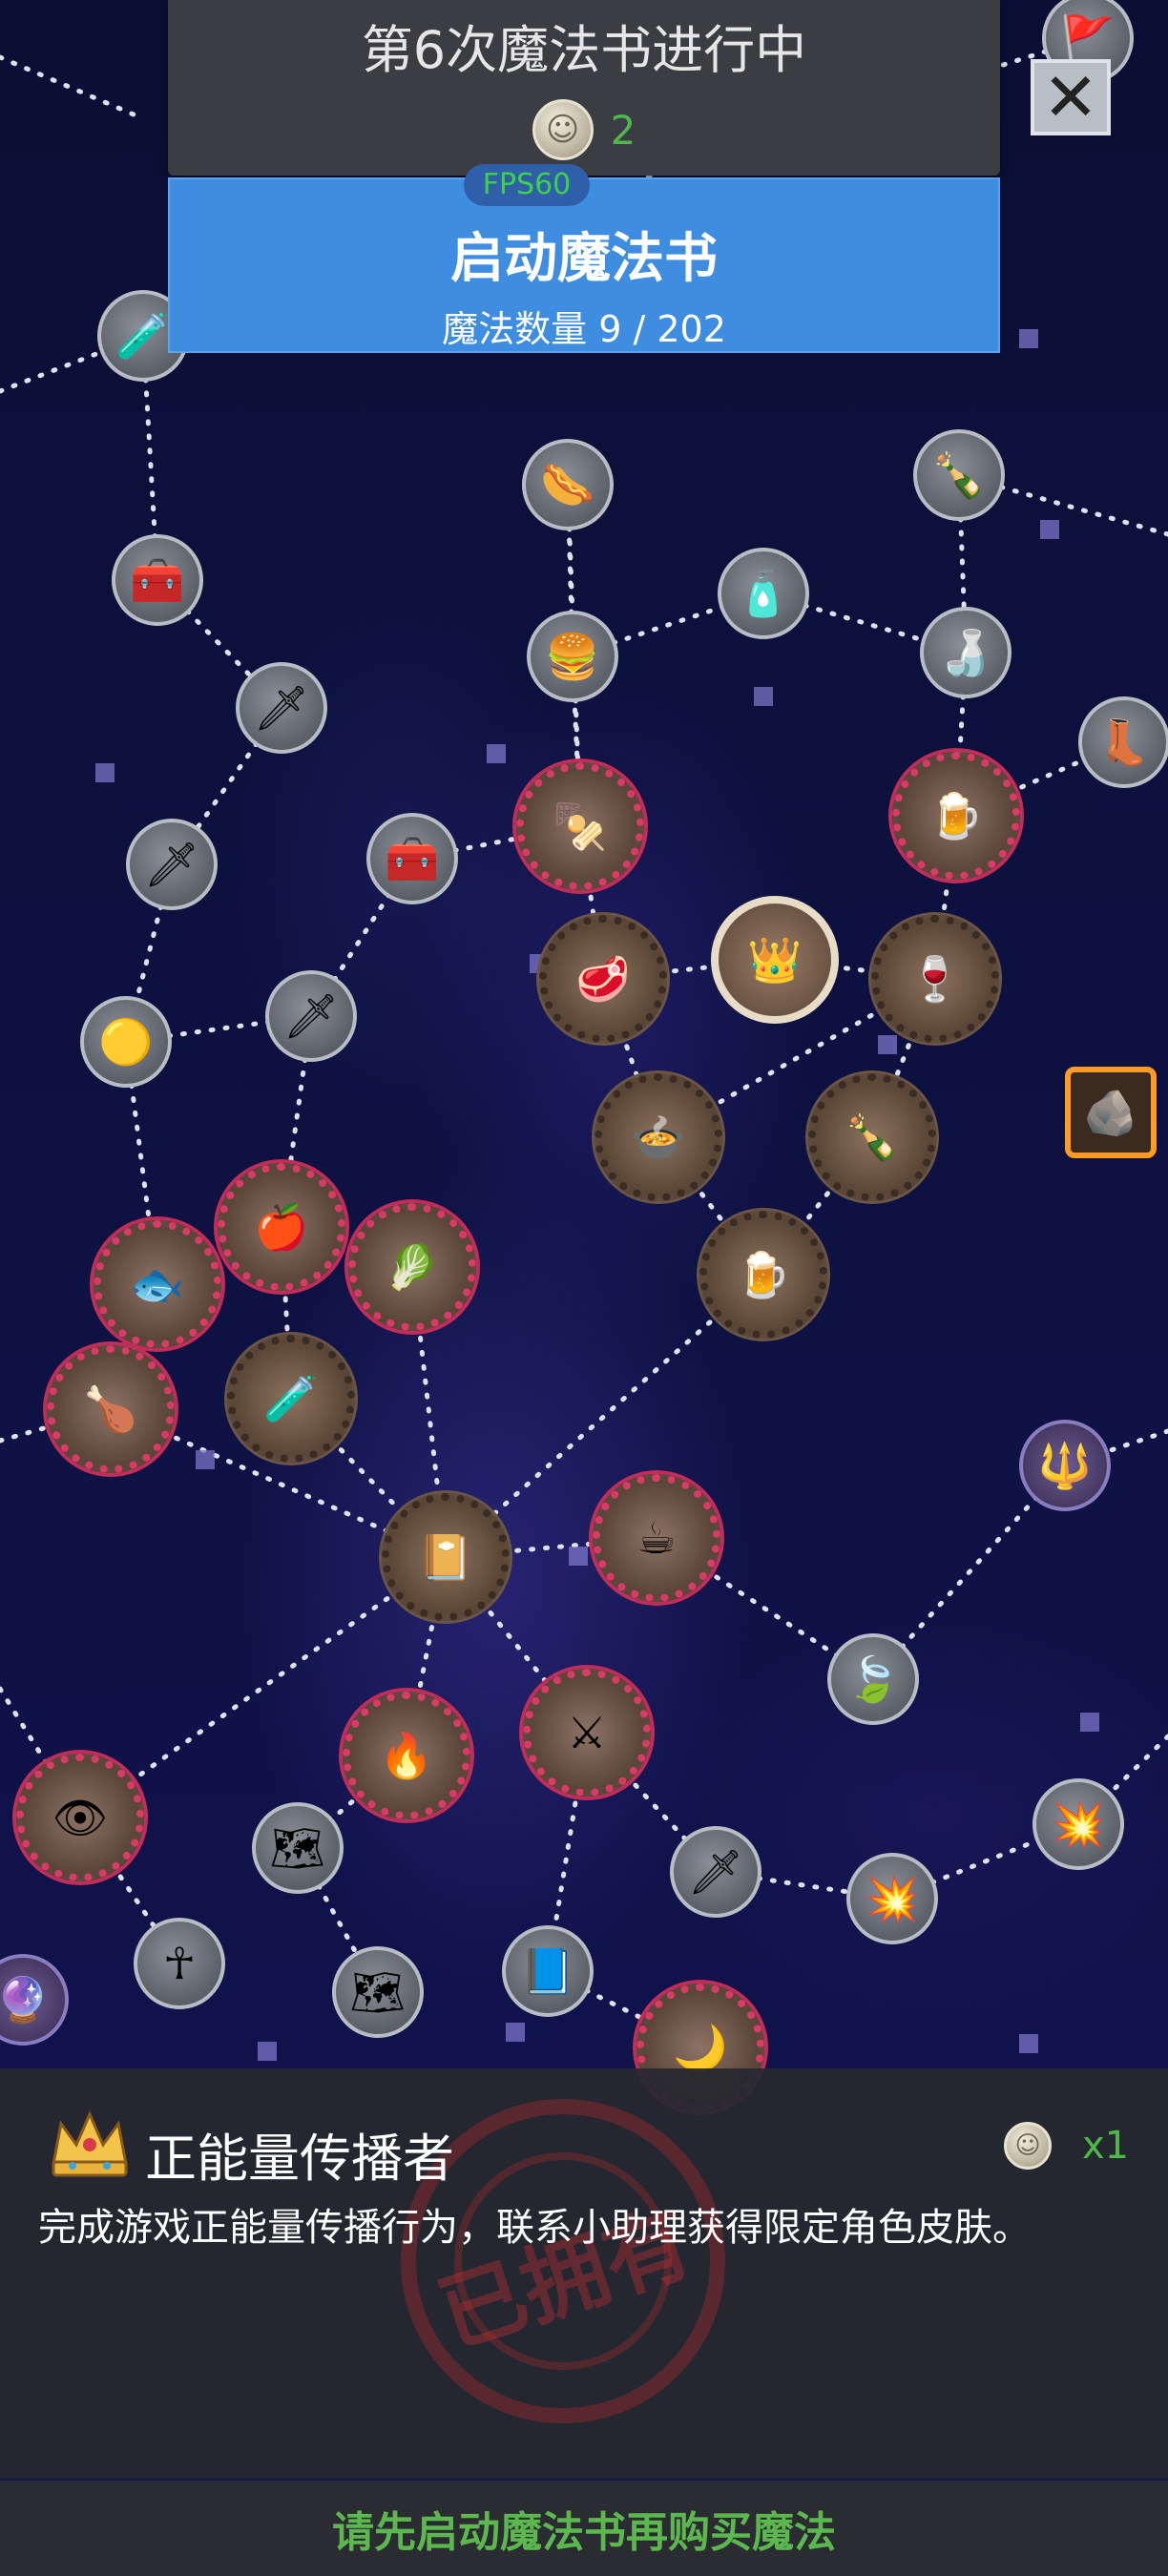 This screenshot has width=1168, height=2576. Describe the element at coordinates (412, 1267) in the screenshot. I see `cabbage-icon: 🥬` at that location.